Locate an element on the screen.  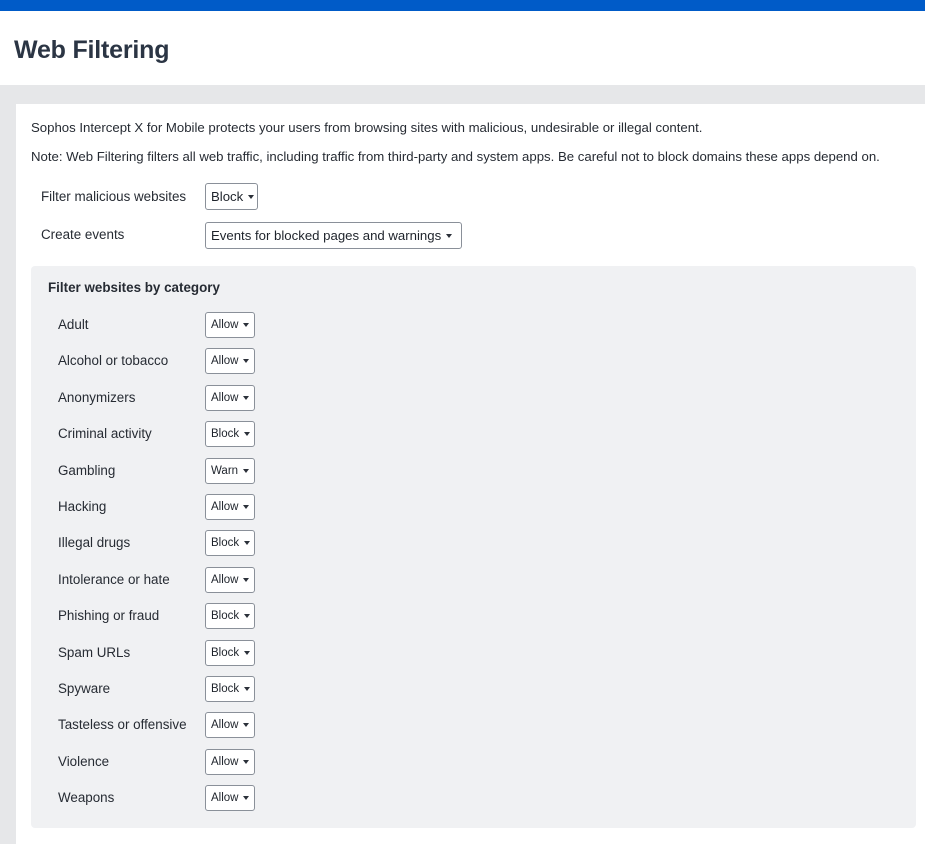
category-row: Illegal drugs Block is located at coordinates (181, 543).